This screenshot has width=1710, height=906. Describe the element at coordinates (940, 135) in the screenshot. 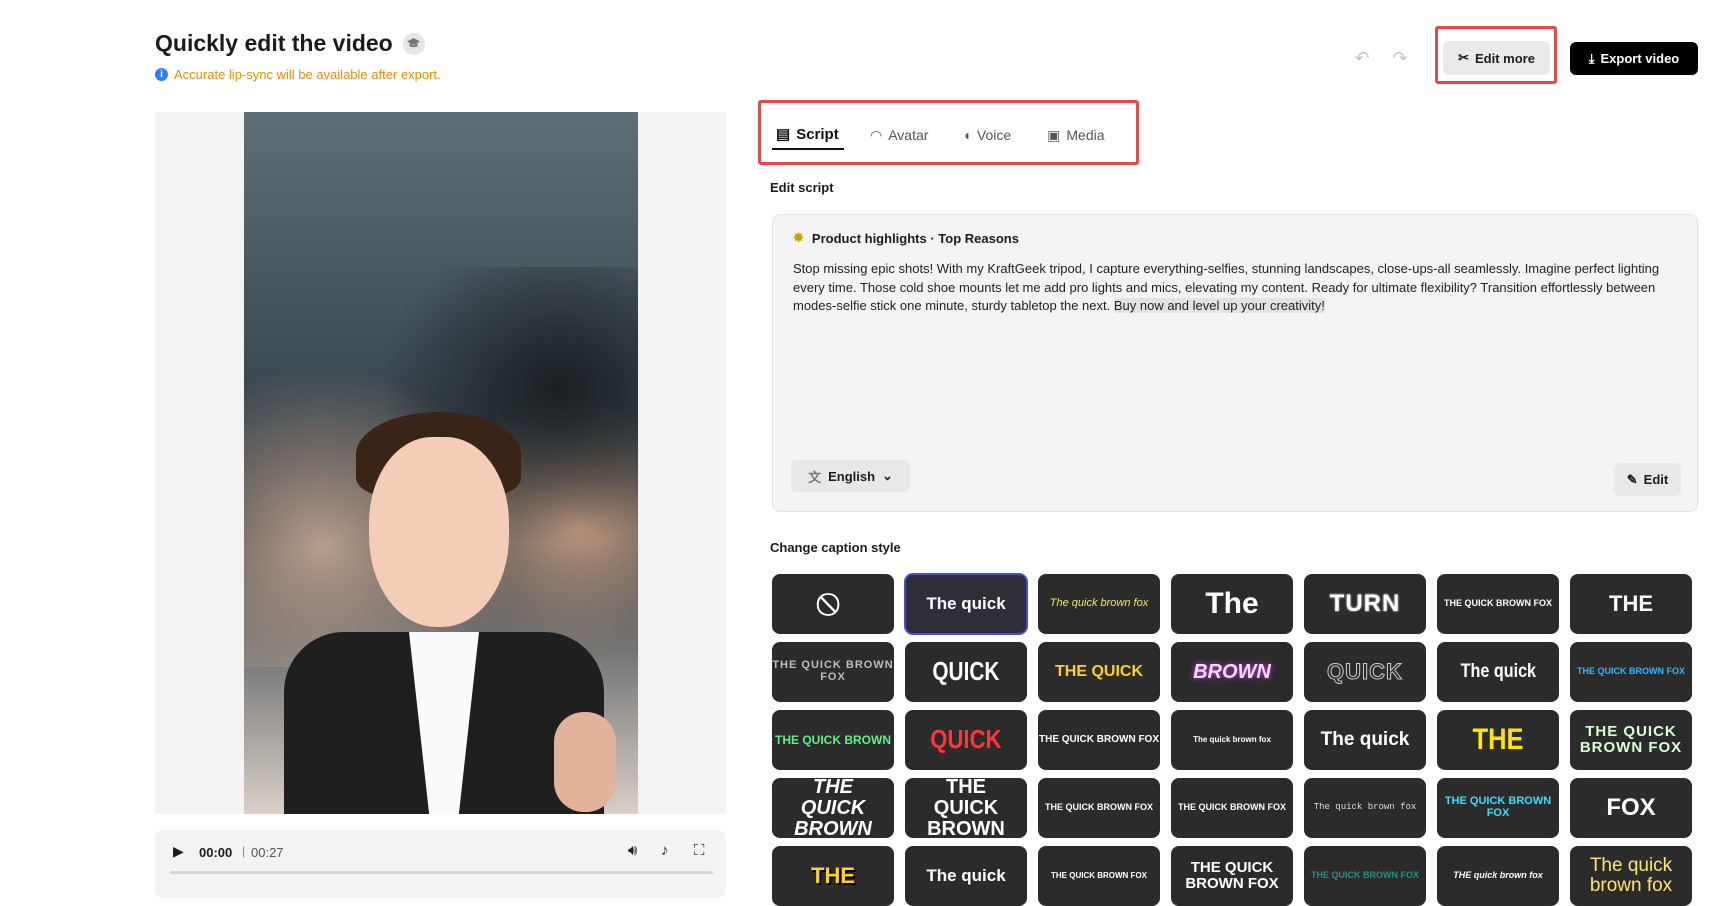

I see `editor-tabs: ▤ Script ◠ Avatar ◖ Voice ▣ Media` at that location.